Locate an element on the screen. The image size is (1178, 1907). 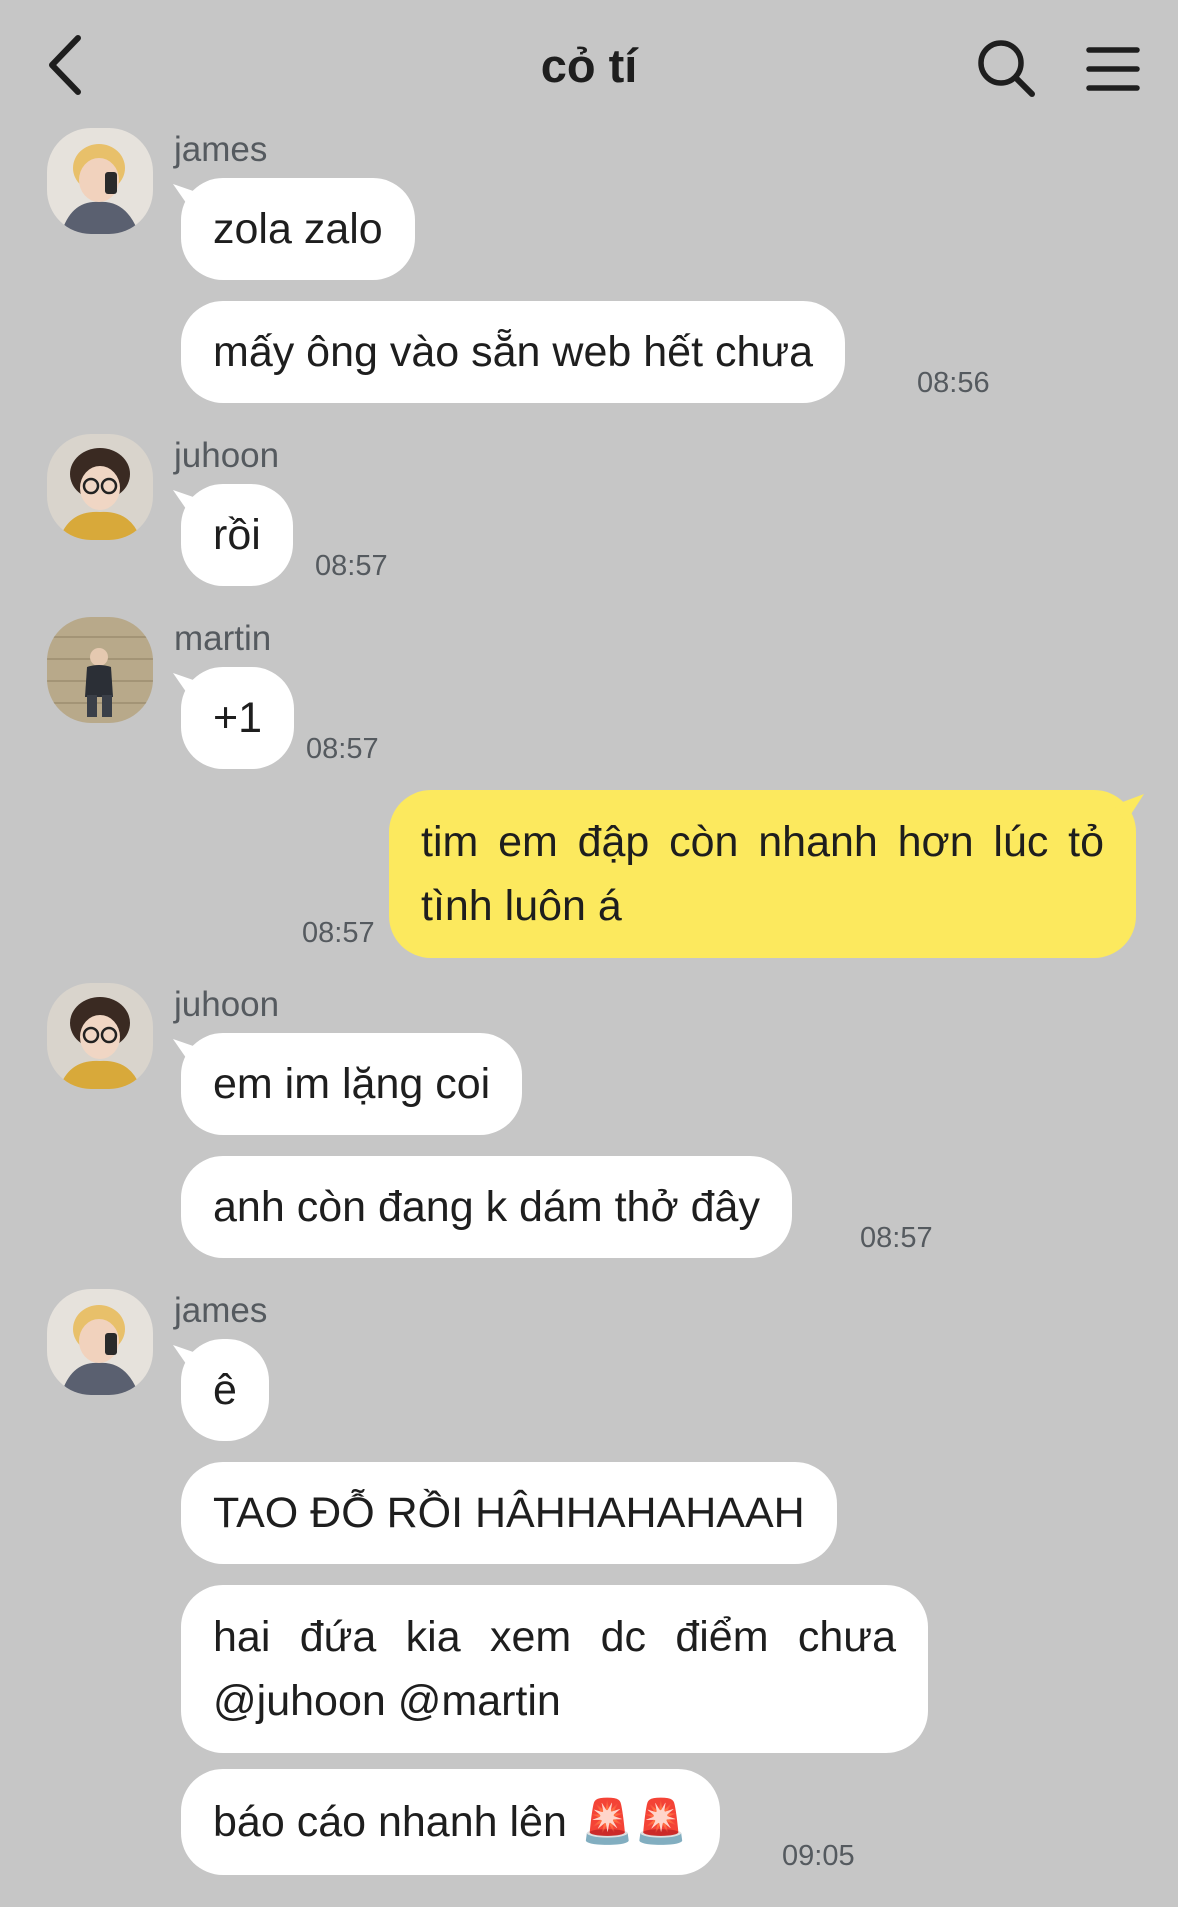
chat-header: cỏ tí is located at coordinates (589, 65).